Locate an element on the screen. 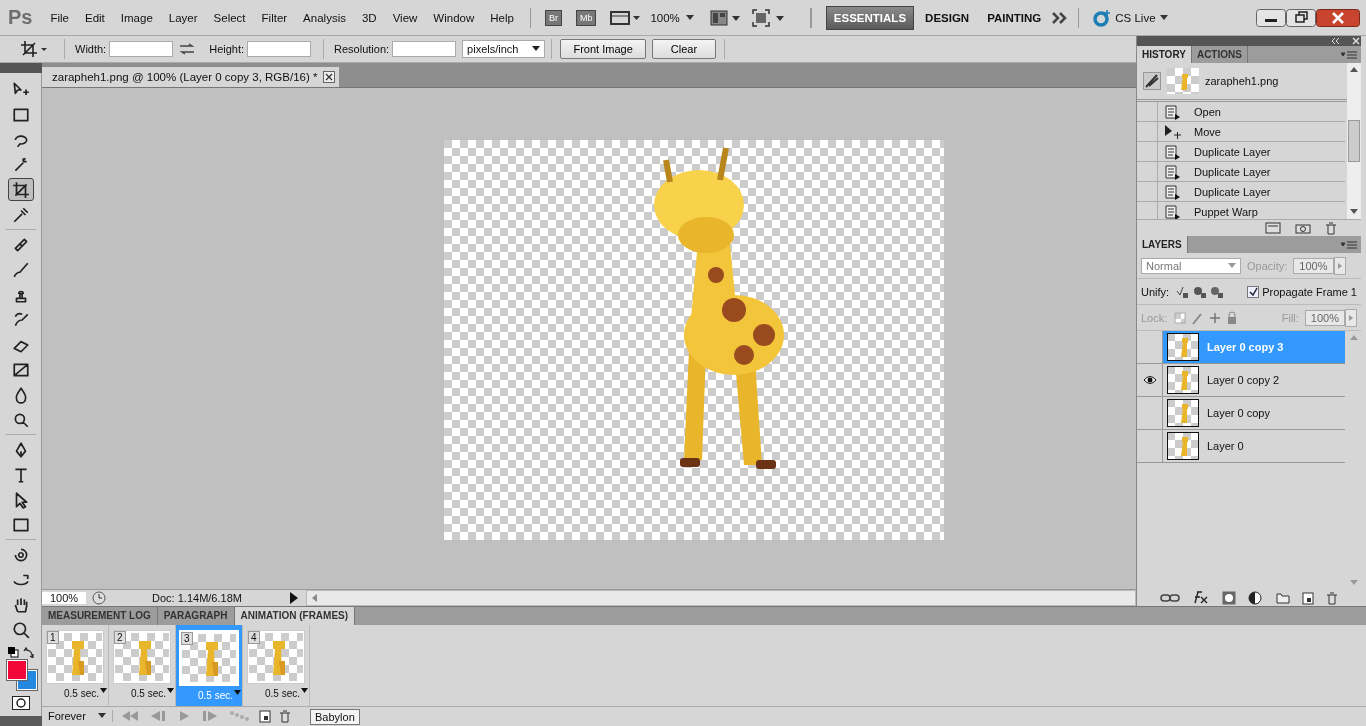 This screenshot has width=1366, height=726. opacity-label: Opacity: is located at coordinates (1267, 265).